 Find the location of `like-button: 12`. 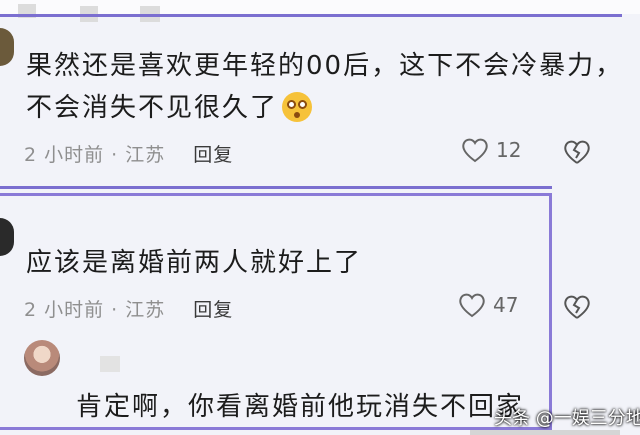

like-button: 12 is located at coordinates (490, 150).